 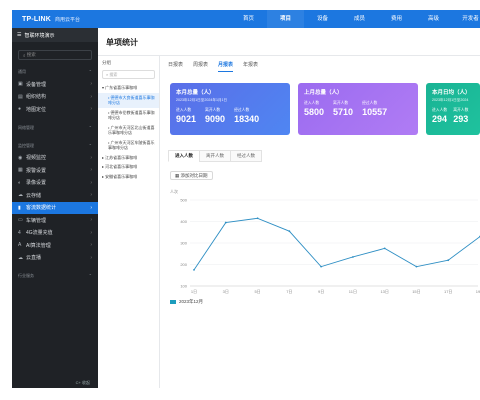 I want to click on sidebar-group-industry: 行业服务, so click(x=55, y=276).